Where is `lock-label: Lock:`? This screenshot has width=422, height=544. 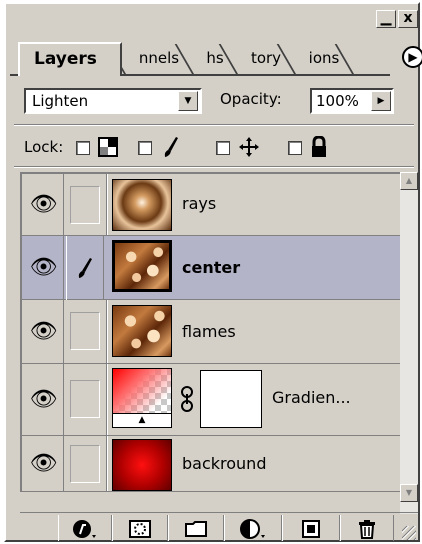
lock-label: Lock: is located at coordinates (44, 147).